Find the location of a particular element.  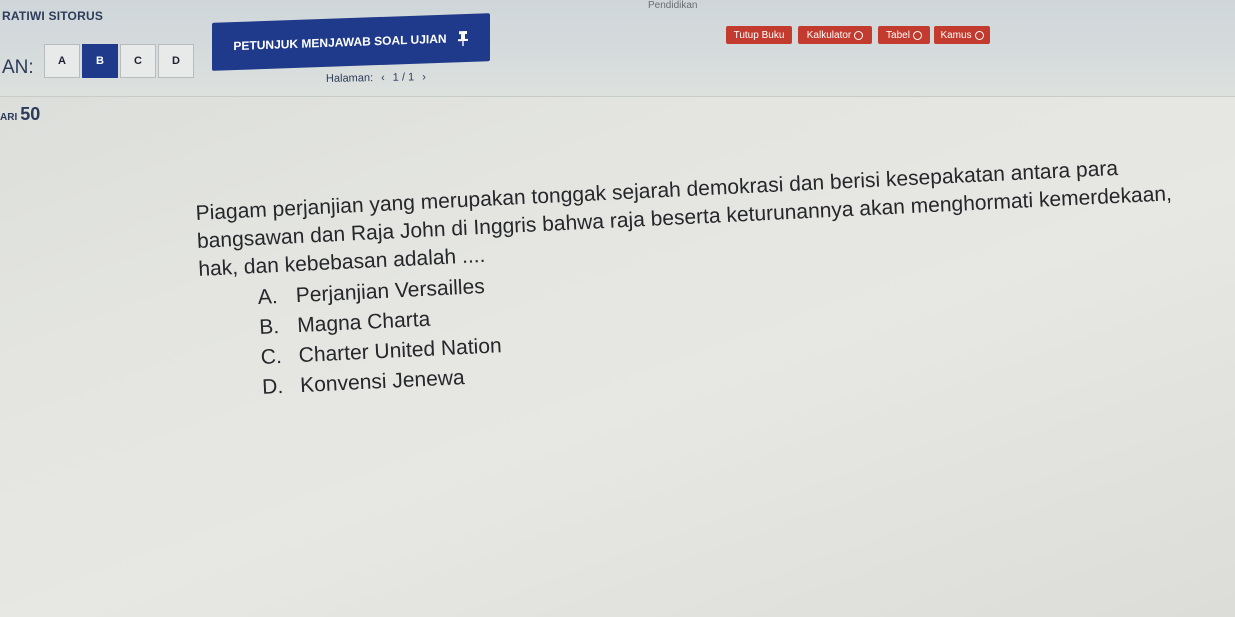

option-letter: C. is located at coordinates (271, 356).